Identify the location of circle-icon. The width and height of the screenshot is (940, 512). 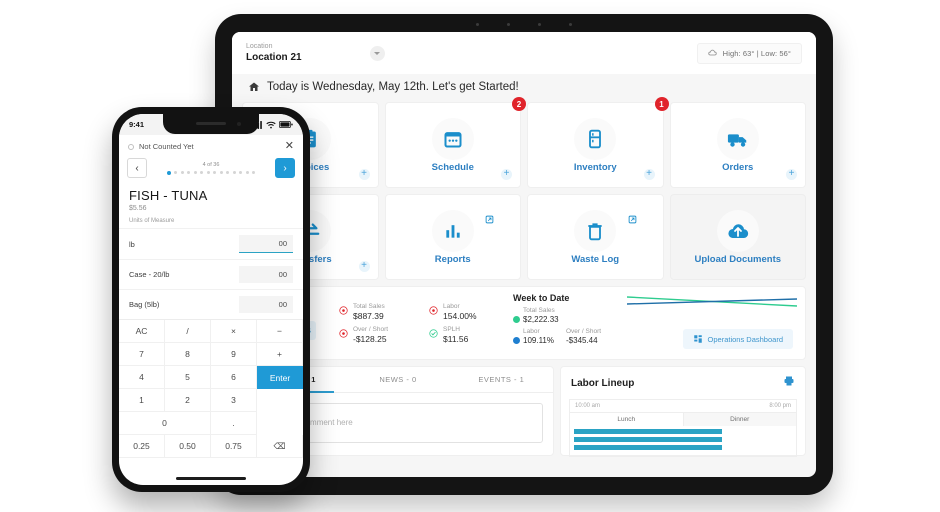
(131, 146).